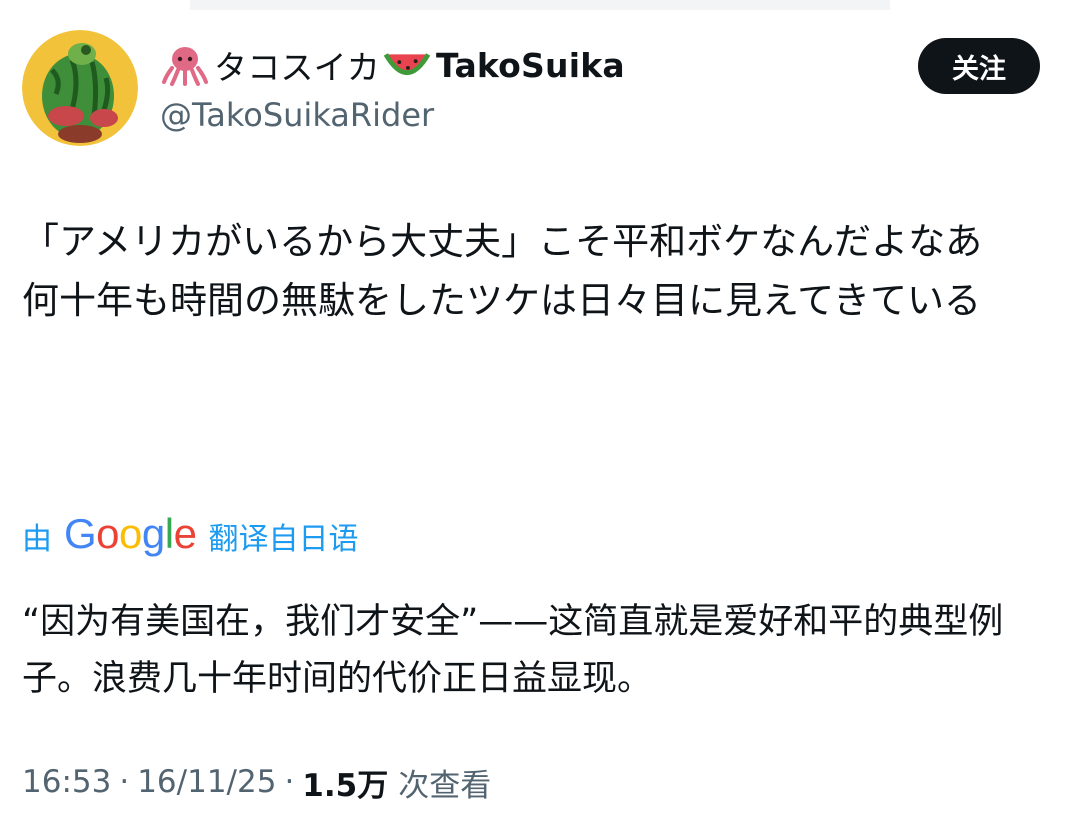  What do you see at coordinates (297, 67) in the screenshot?
I see `display-name-jp: タコスイカ` at bounding box center [297, 67].